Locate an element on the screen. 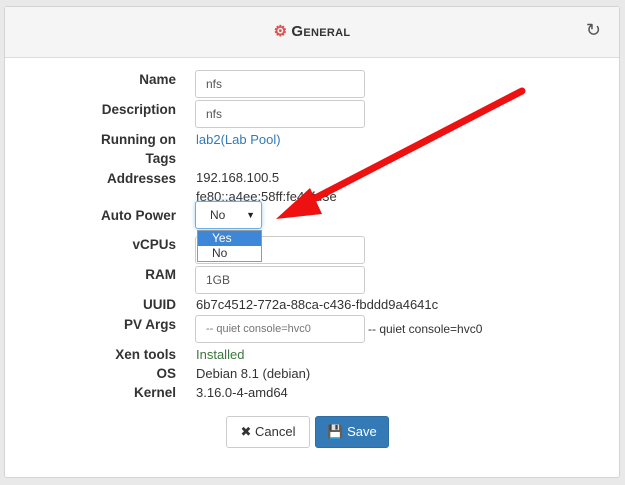 This screenshot has width=625, height=485. label-running-on: Running on is located at coordinates (138, 139).